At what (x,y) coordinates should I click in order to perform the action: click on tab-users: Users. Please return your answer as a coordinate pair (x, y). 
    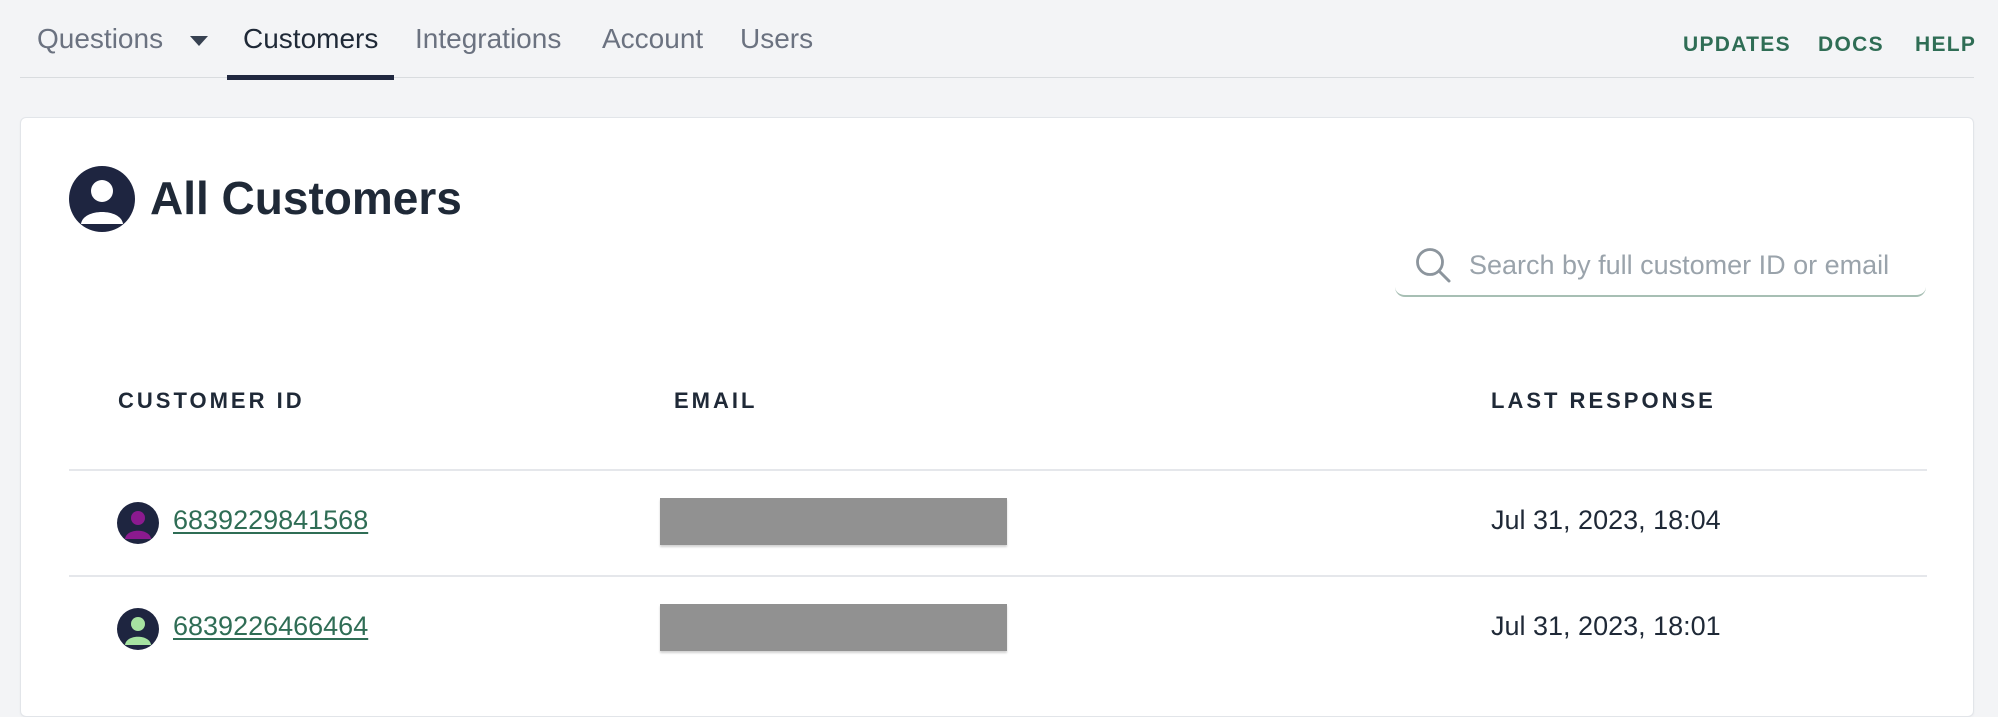
    Looking at the image, I should click on (776, 39).